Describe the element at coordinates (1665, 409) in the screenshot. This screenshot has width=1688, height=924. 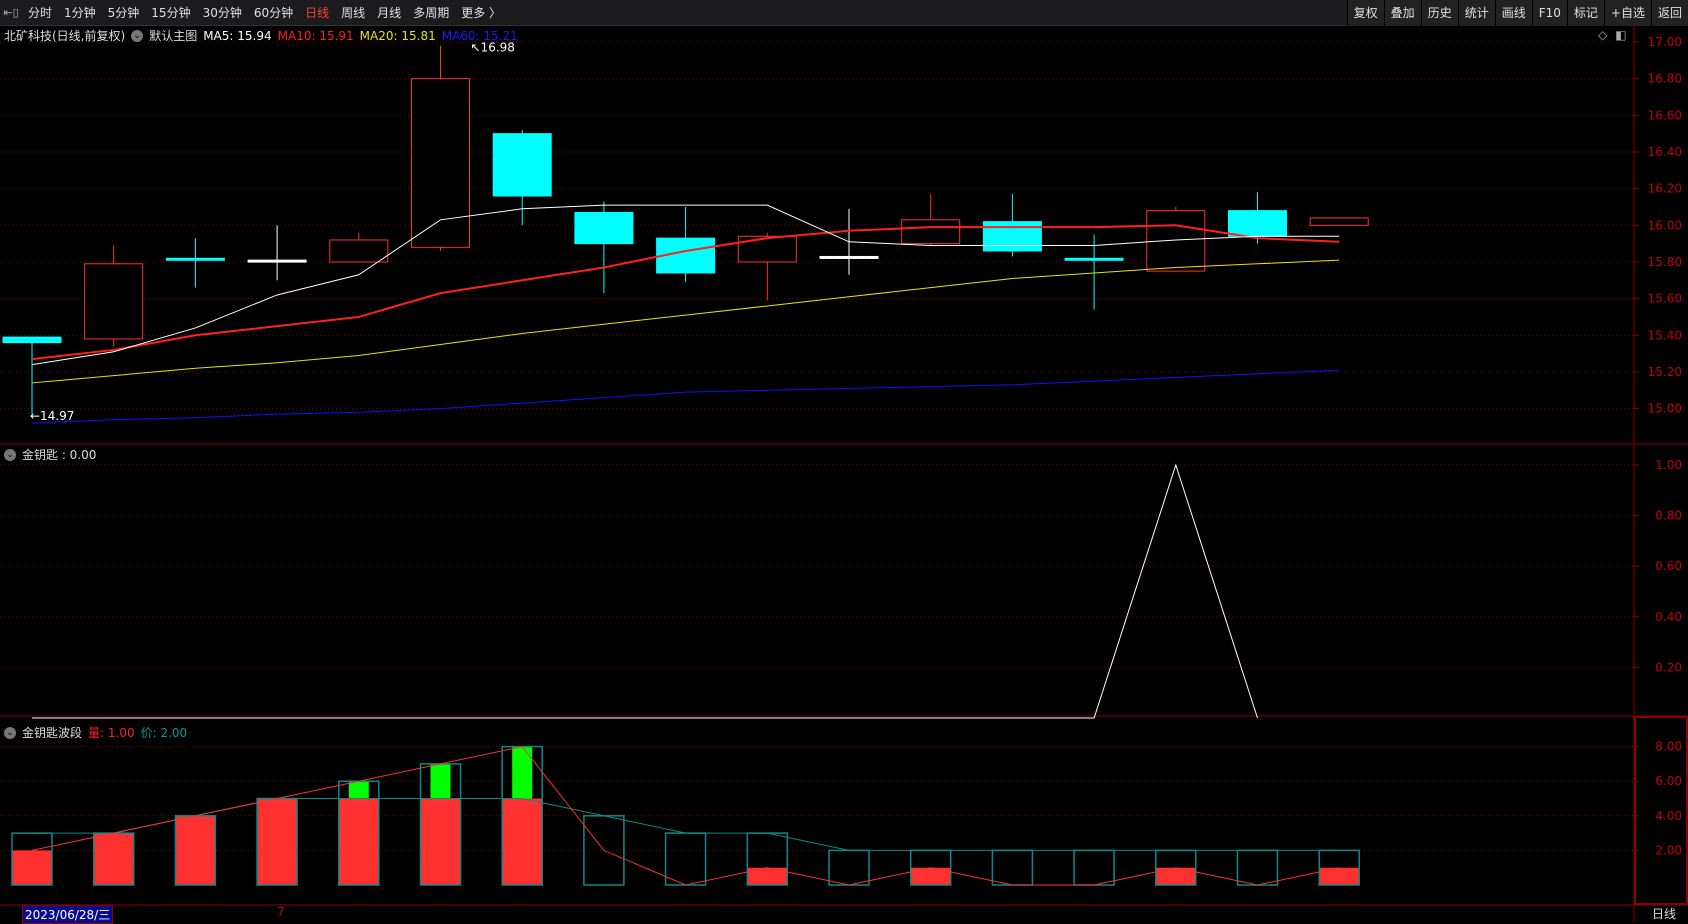
I see `price-axis-label: 15.00` at that location.